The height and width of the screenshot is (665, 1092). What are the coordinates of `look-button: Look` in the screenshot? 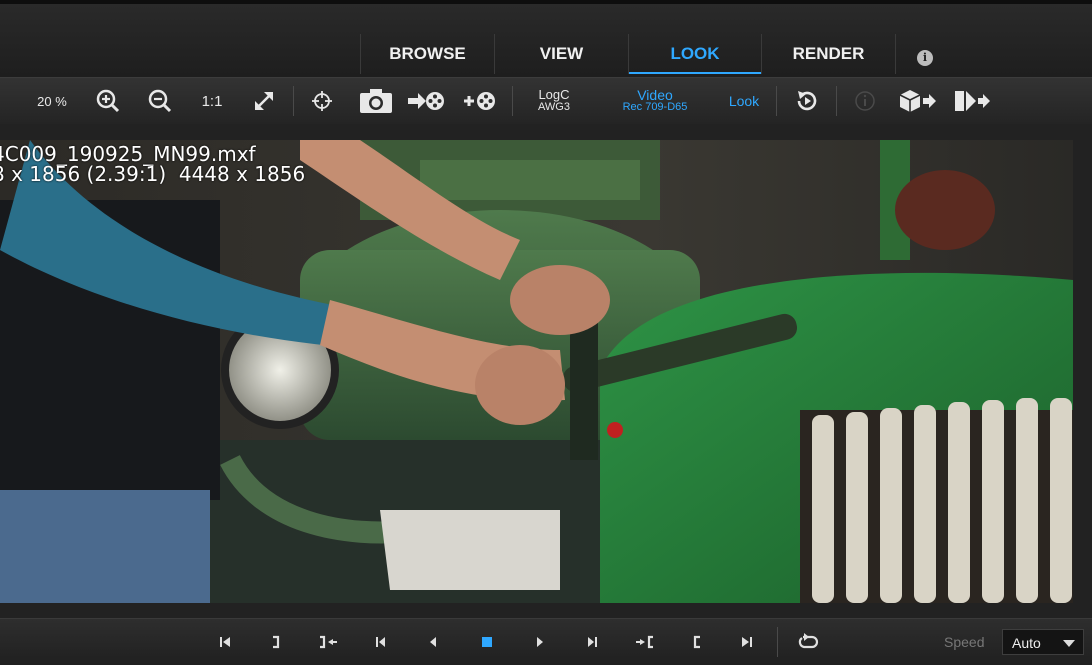 It's located at (744, 101).